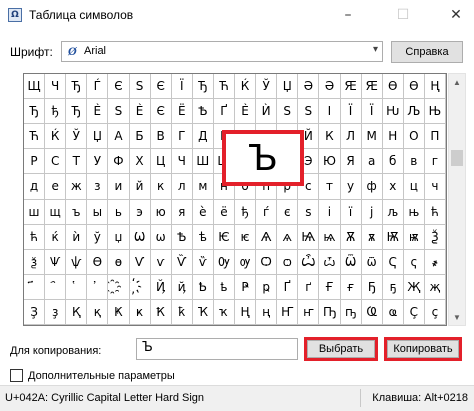  I want to click on char-cell: њ, so click(414, 212).